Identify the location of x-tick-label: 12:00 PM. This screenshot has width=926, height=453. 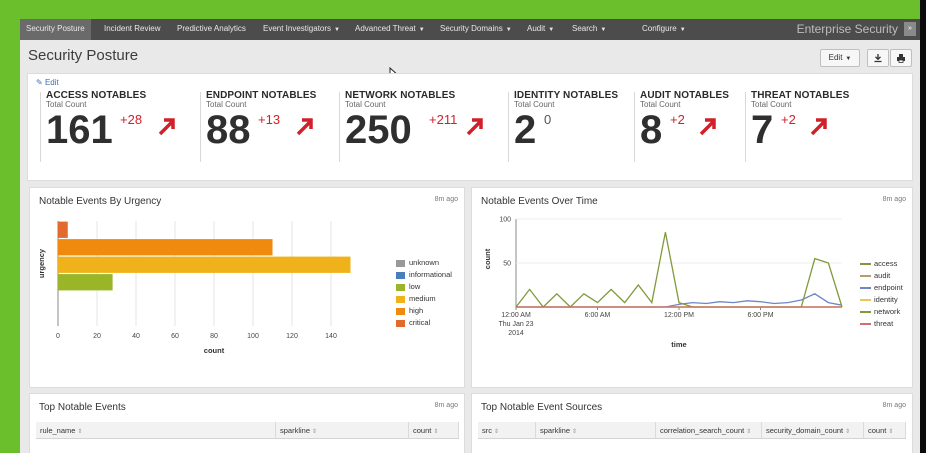
(679, 315).